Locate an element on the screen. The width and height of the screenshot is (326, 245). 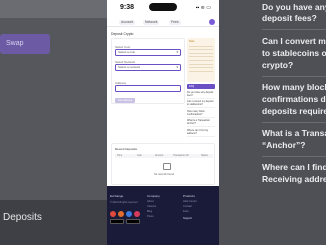
faq-item: Can I convert my deposit to stablecoins? is located at coordinates (201, 104).